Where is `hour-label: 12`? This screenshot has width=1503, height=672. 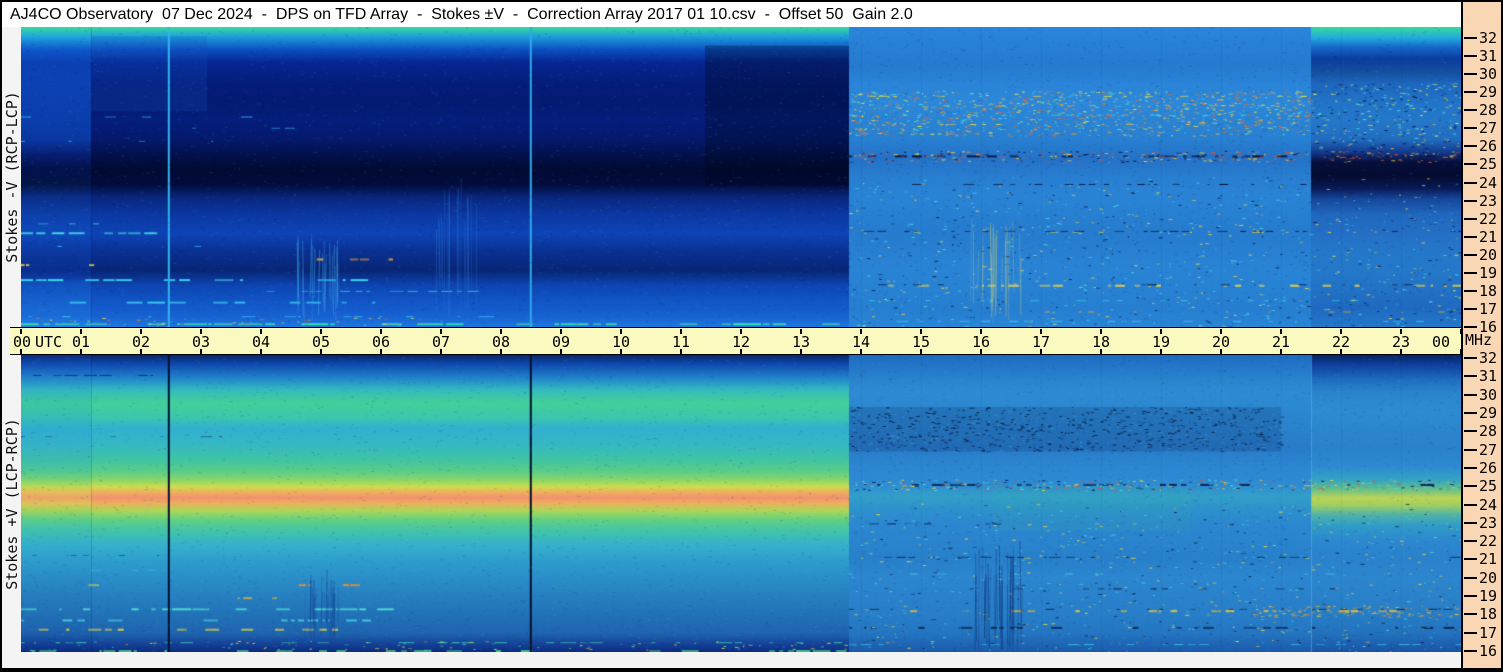
hour-label: 12 is located at coordinates (741, 342).